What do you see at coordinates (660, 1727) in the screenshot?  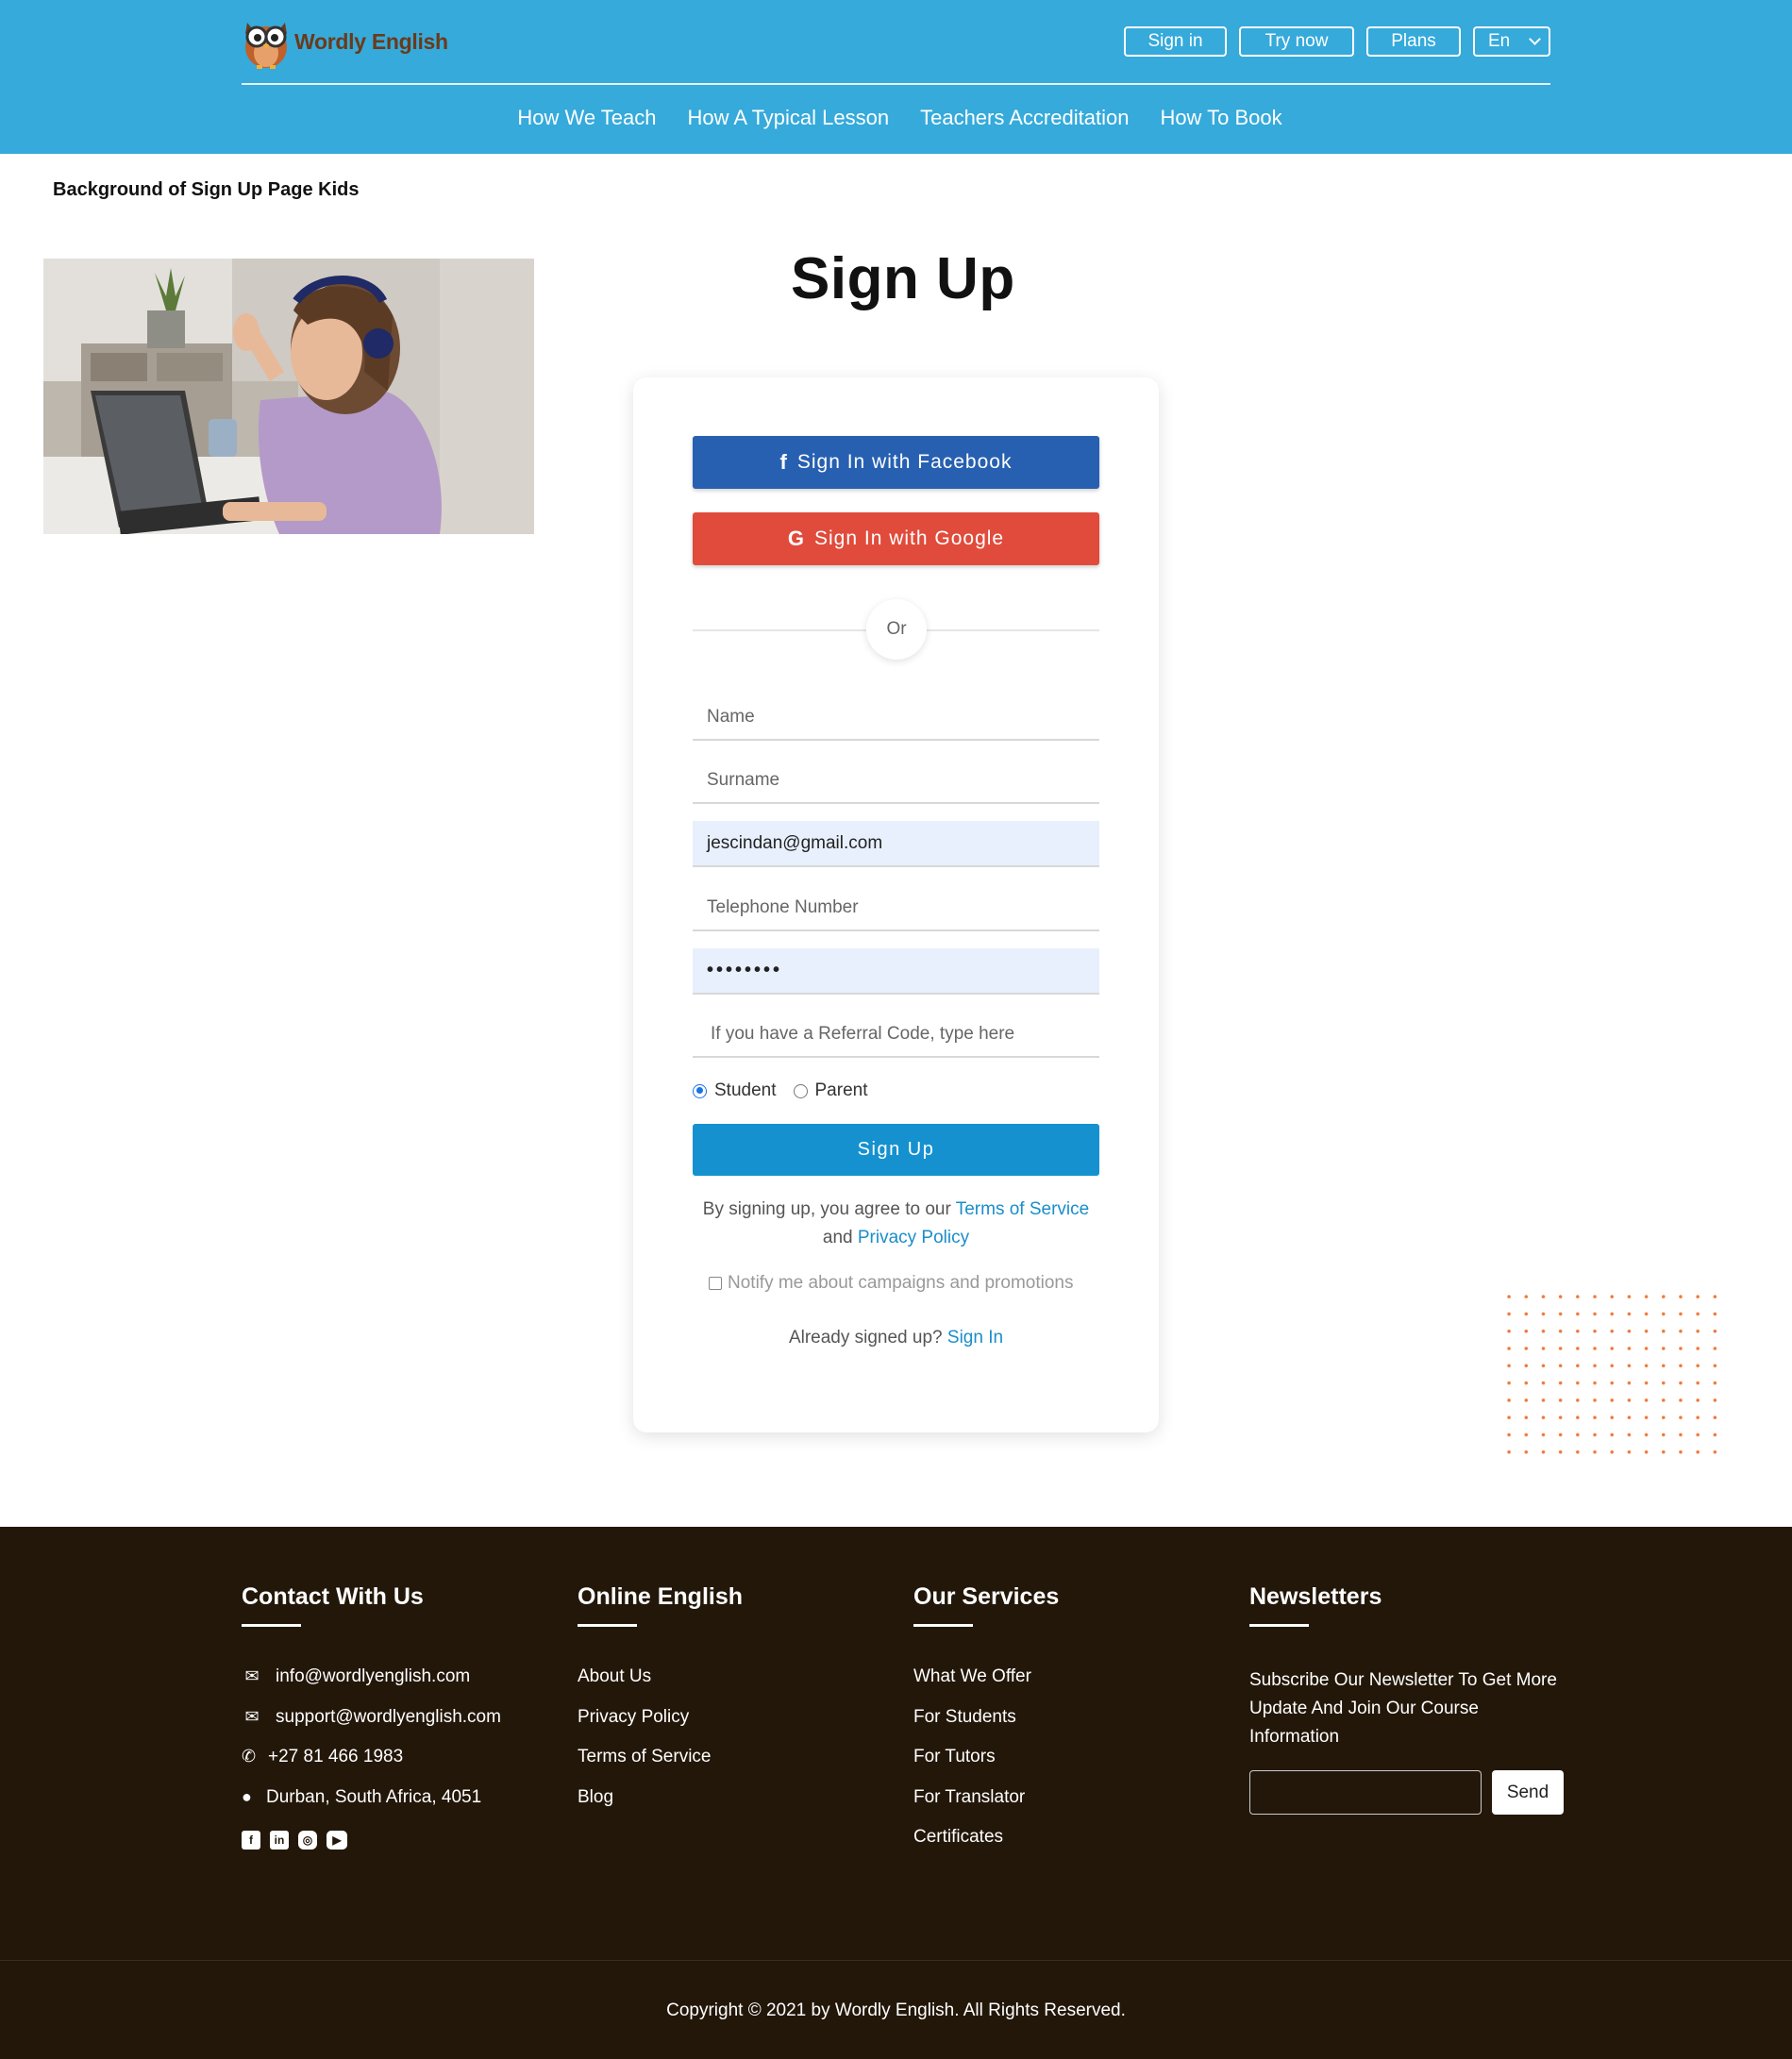 I see `footer-link-privacy-policy: Privacy Policy` at bounding box center [660, 1727].